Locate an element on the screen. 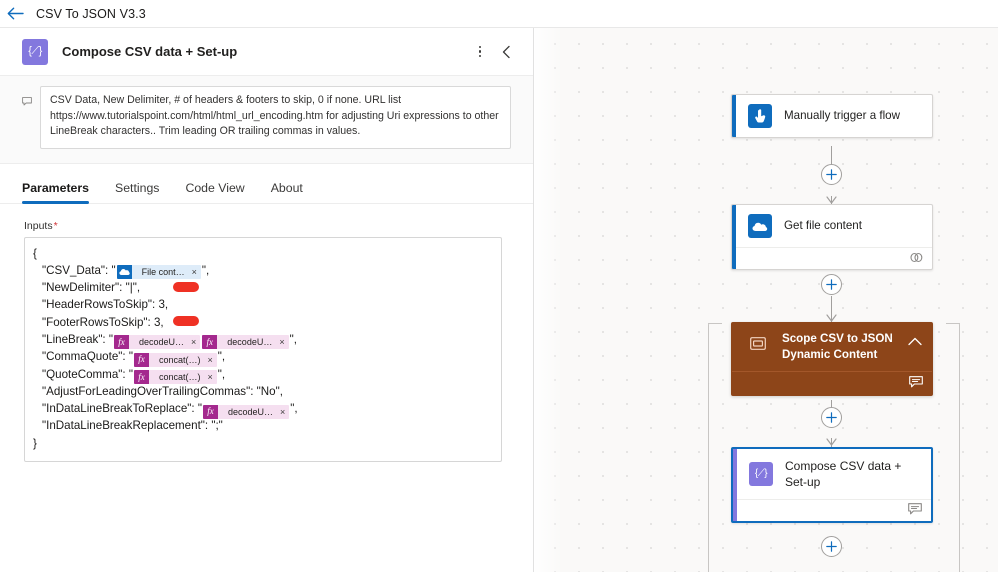  code-line-header-rows-to-skip: "HeaderRowsToSkip": 3, is located at coordinates (105, 305).